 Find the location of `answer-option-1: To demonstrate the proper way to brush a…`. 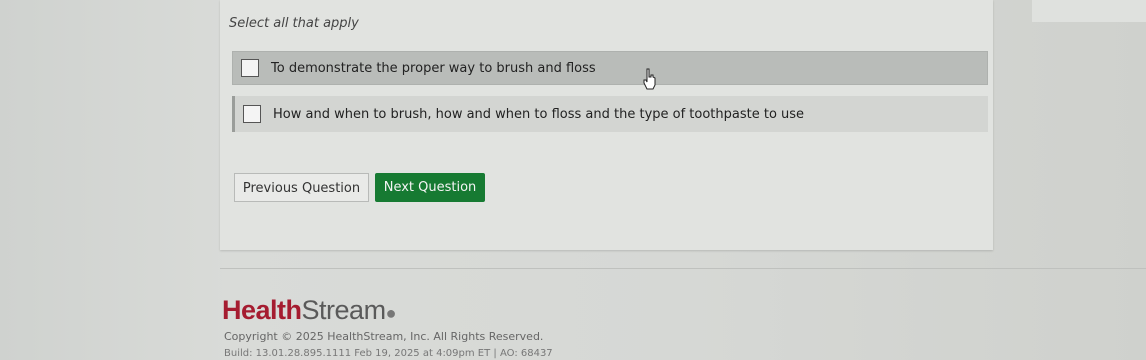

answer-option-1: To demonstrate the proper way to brush a… is located at coordinates (610, 68).